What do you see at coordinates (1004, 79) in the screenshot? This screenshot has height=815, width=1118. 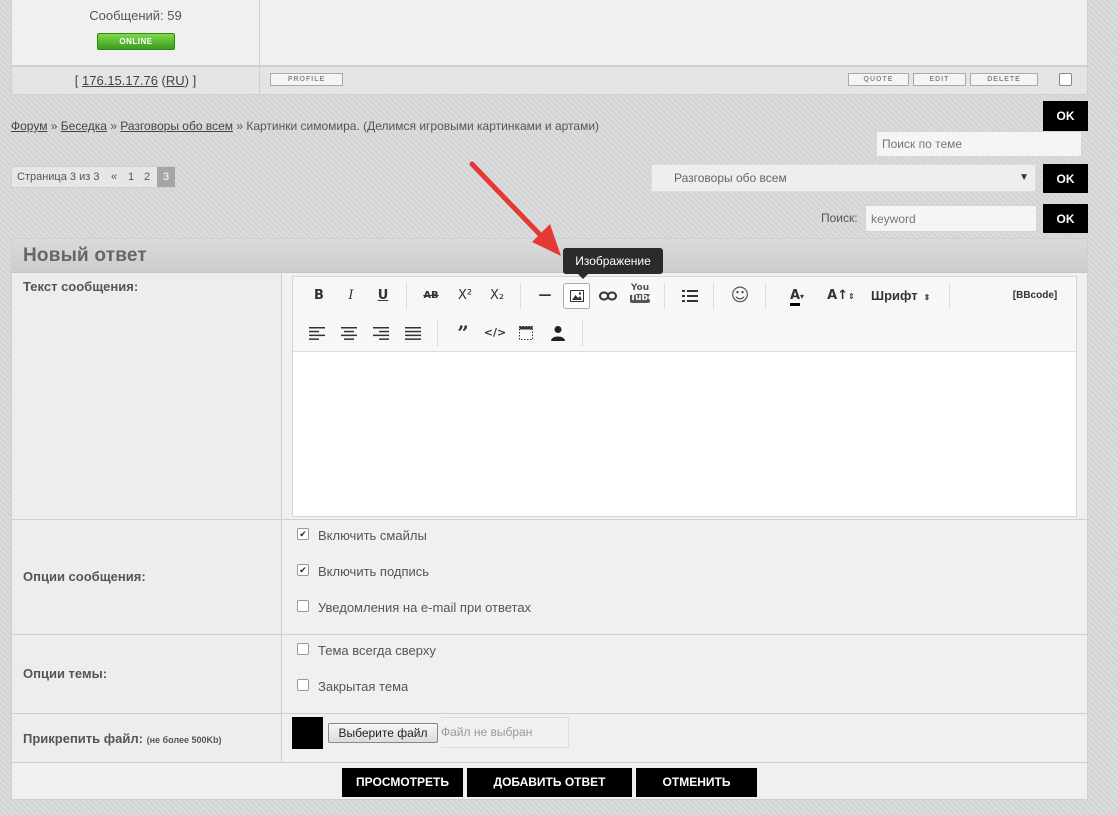 I see `delete-button: DELETE` at bounding box center [1004, 79].